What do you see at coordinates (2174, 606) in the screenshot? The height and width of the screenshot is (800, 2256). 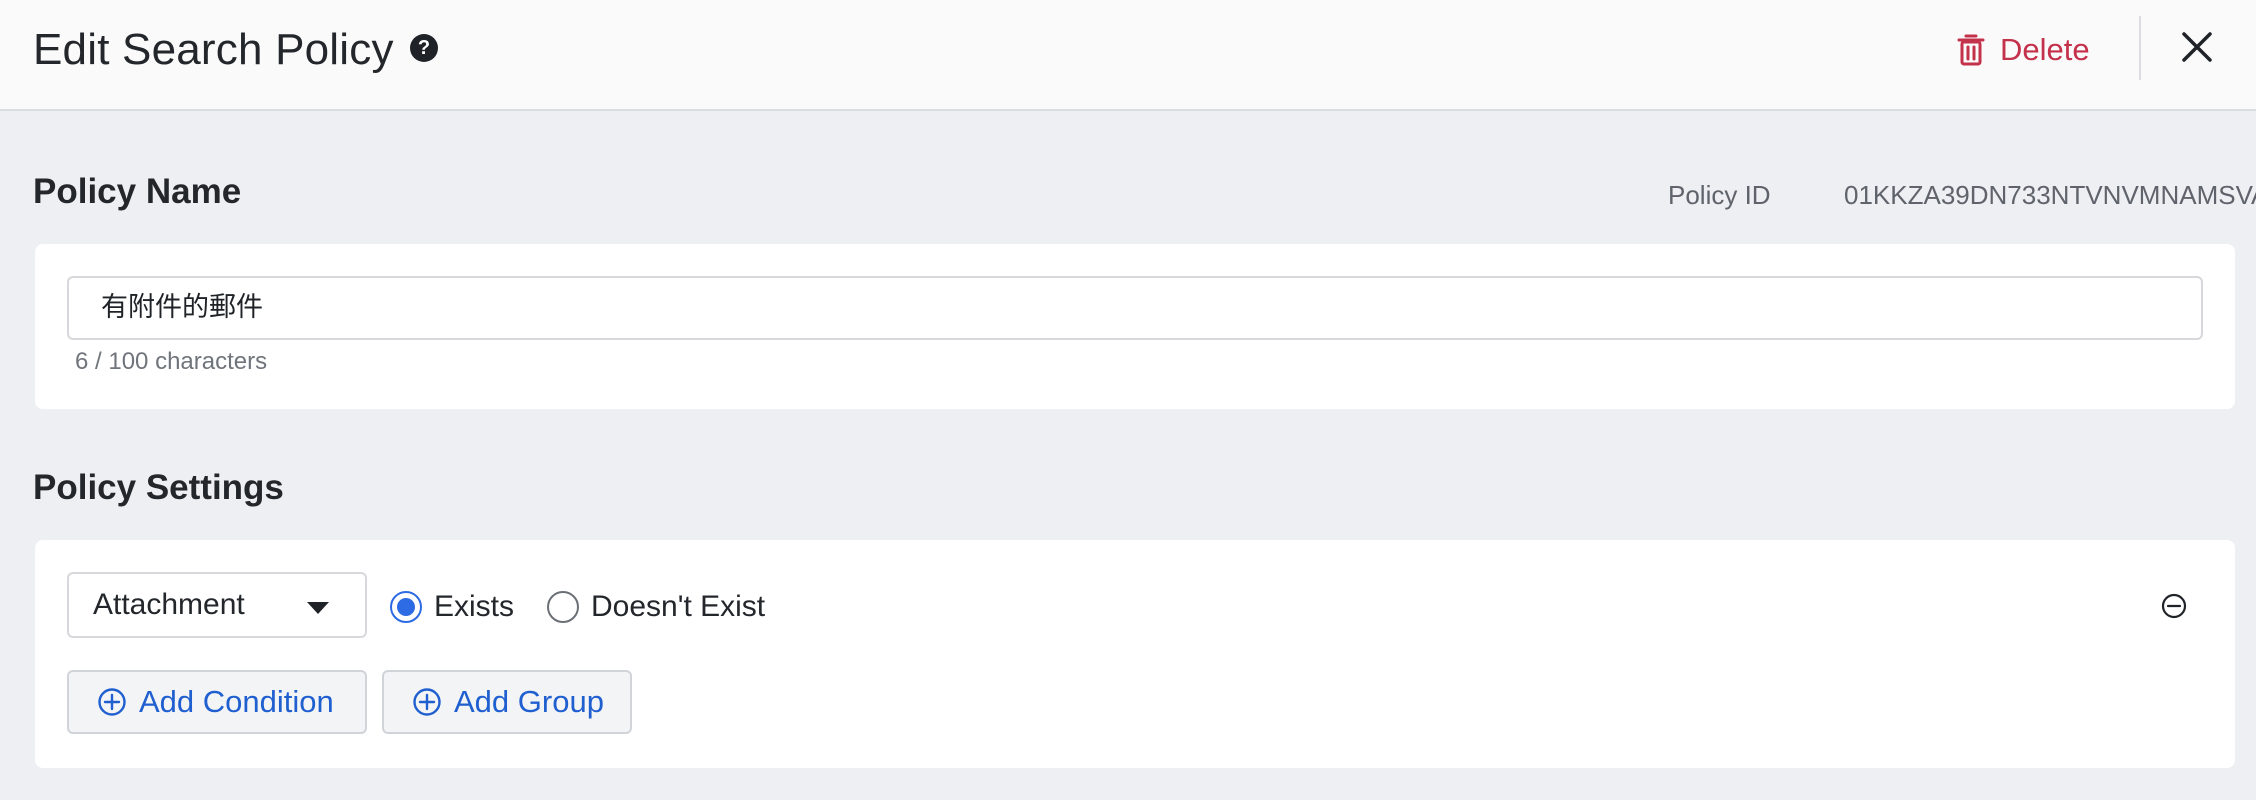 I see `minus-circle-icon` at bounding box center [2174, 606].